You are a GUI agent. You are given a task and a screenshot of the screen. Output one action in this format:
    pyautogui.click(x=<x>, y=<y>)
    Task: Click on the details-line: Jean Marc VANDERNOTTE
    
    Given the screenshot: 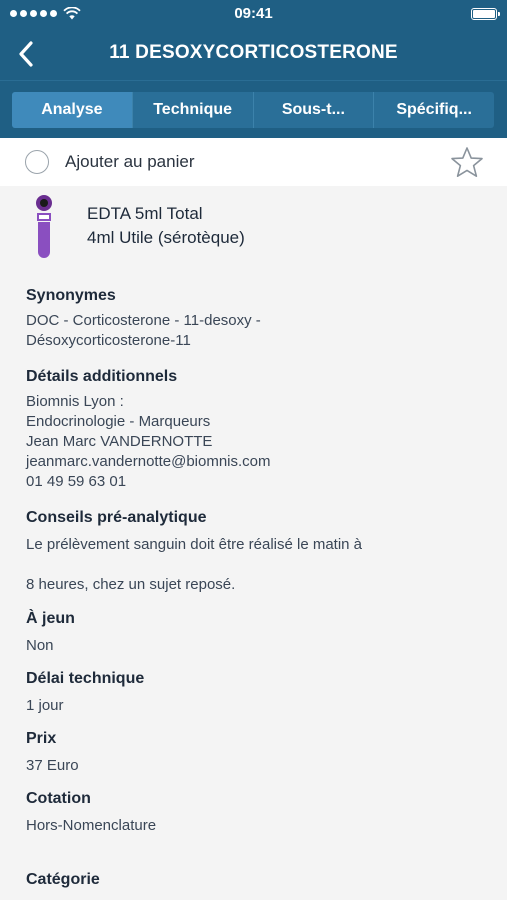 What is the action you would take?
    pyautogui.click(x=119, y=441)
    